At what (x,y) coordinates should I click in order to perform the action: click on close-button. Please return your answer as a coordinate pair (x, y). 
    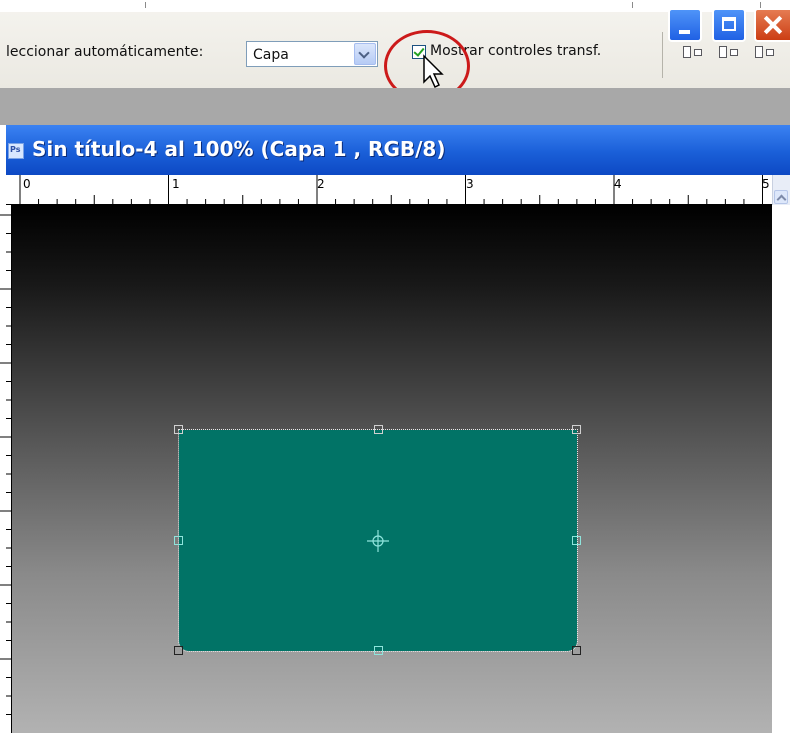
    Looking at the image, I should click on (772, 25).